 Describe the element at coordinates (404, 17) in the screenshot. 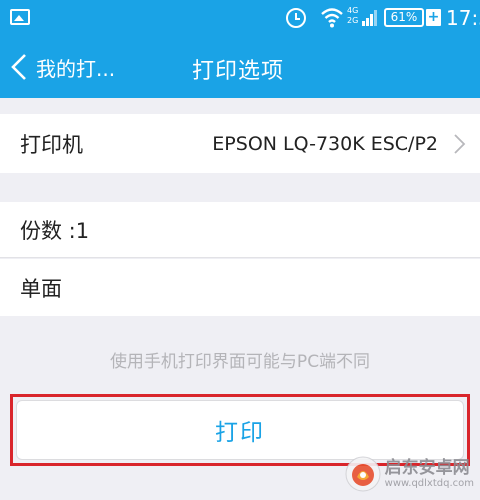

I see `battery-indicator: 61%` at that location.